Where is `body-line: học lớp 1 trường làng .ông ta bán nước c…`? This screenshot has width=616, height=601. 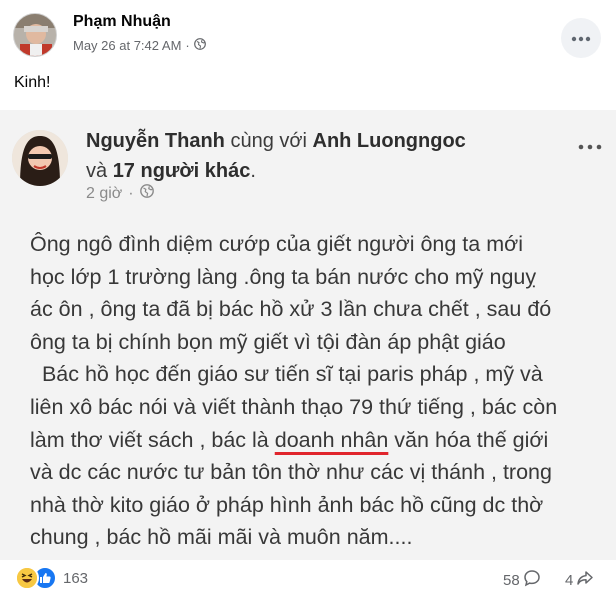
body-line: học lớp 1 trường làng .ông ta bán nước c… is located at coordinates (283, 276).